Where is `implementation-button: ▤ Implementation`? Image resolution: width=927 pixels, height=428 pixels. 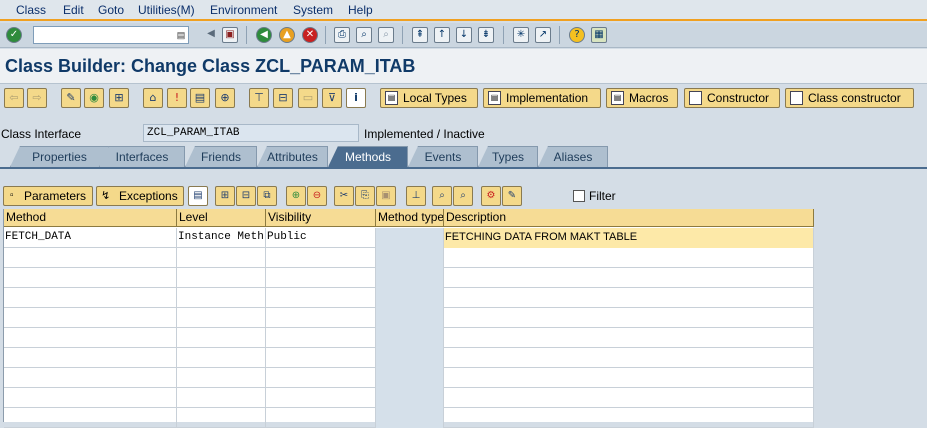
implementation-button: ▤ Implementation is located at coordinates (542, 98).